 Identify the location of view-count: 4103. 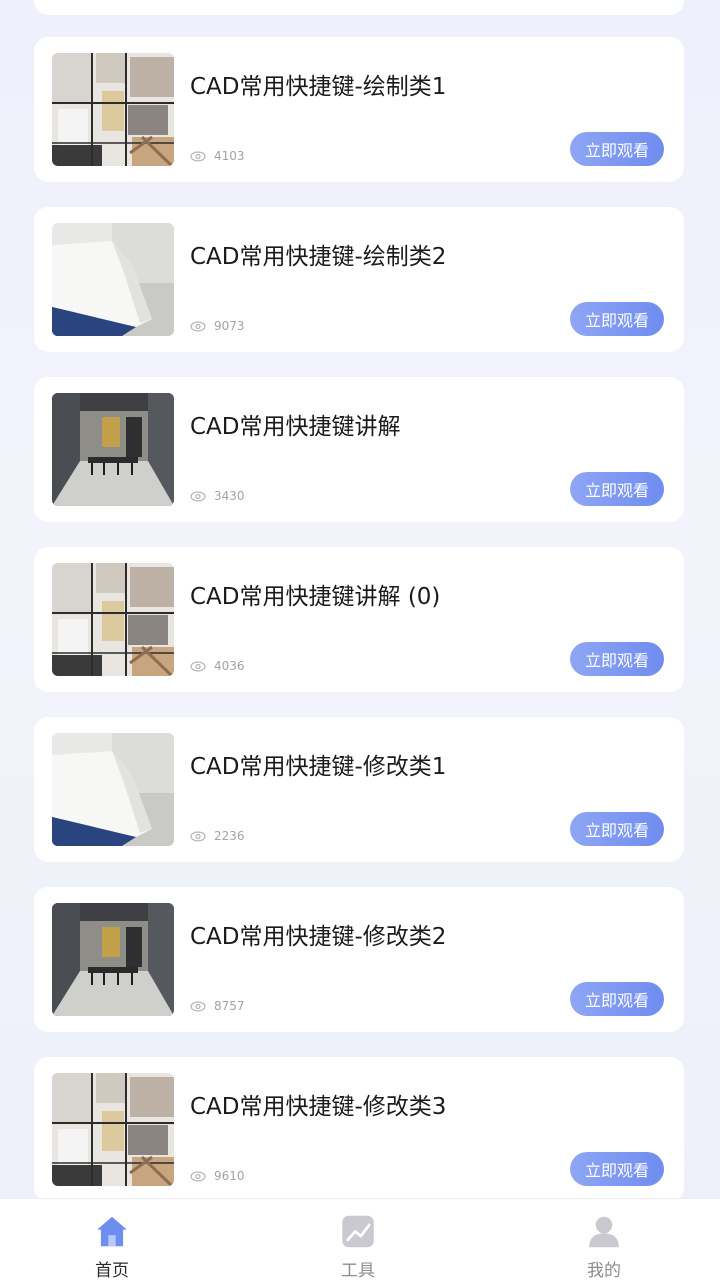
(217, 156).